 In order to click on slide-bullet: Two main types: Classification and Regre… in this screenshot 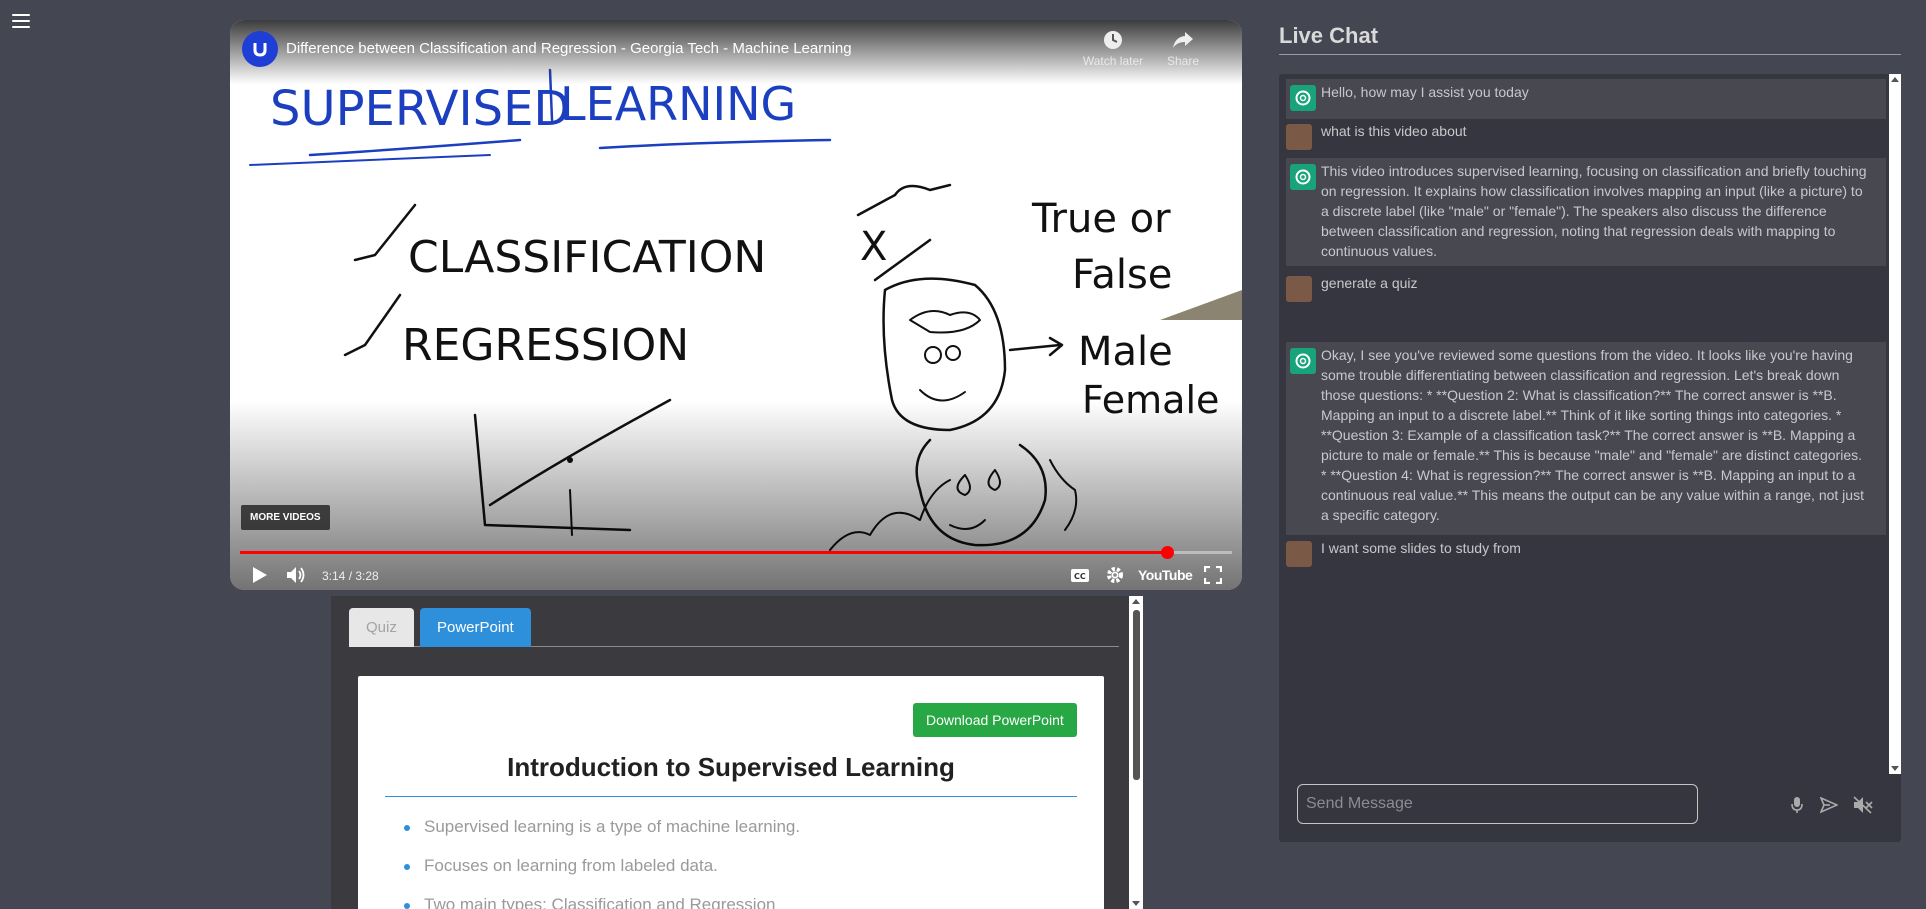, I will do `click(602, 901)`.